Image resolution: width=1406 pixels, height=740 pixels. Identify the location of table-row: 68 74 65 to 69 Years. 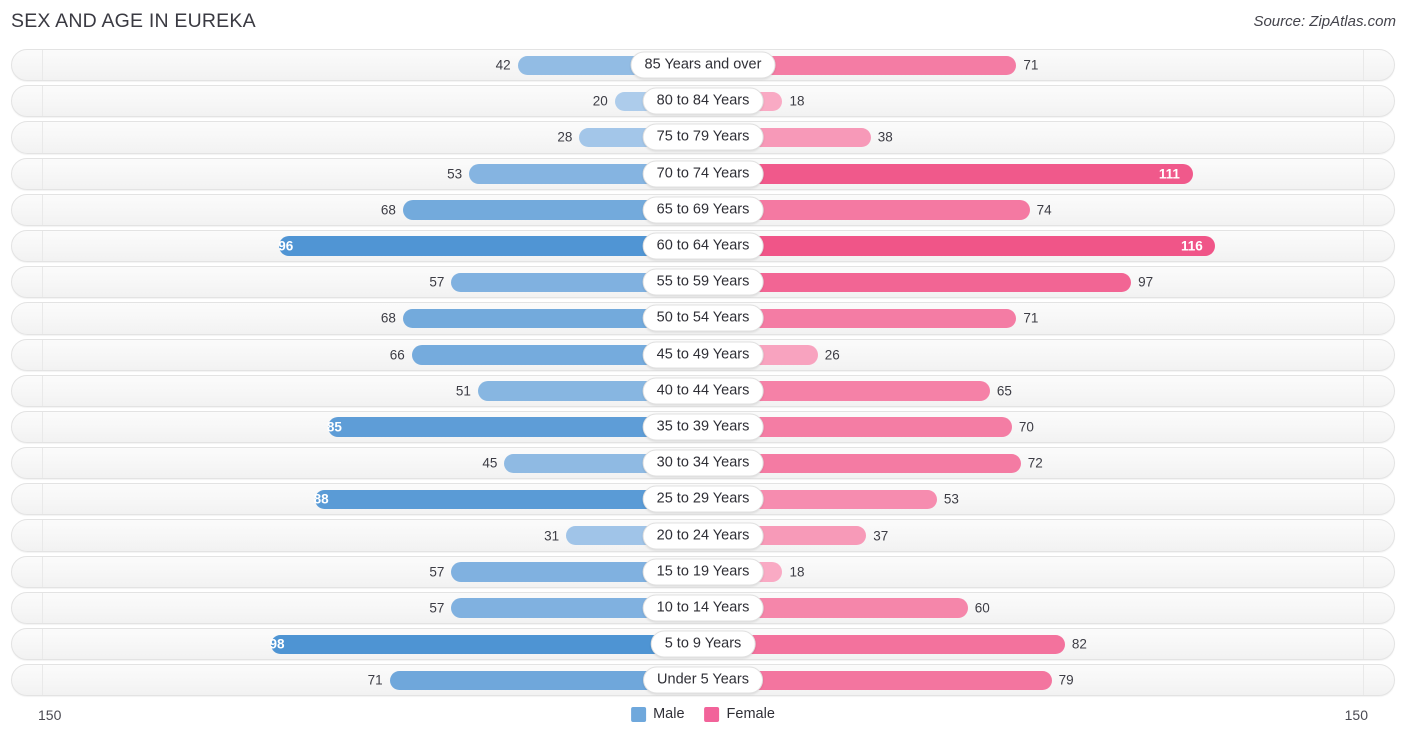
(703, 210).